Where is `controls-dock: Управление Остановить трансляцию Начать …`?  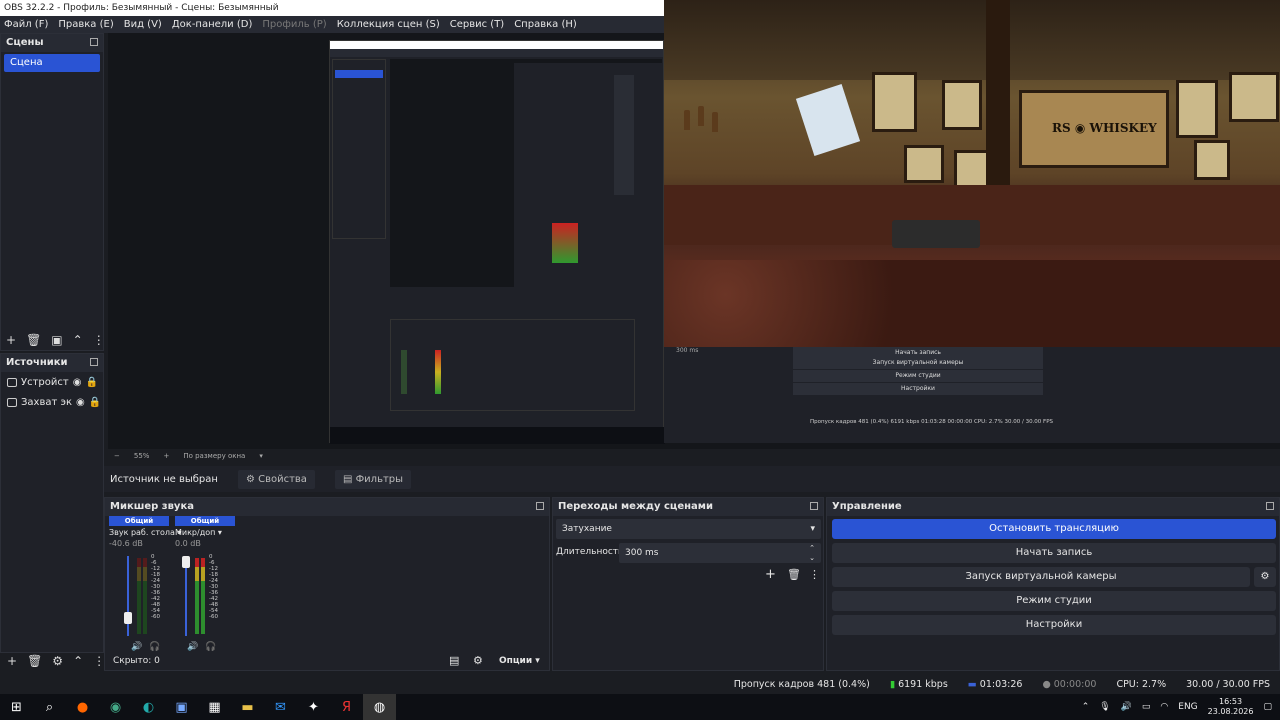 controls-dock: Управление Остановить трансляцию Начать … is located at coordinates (1053, 584).